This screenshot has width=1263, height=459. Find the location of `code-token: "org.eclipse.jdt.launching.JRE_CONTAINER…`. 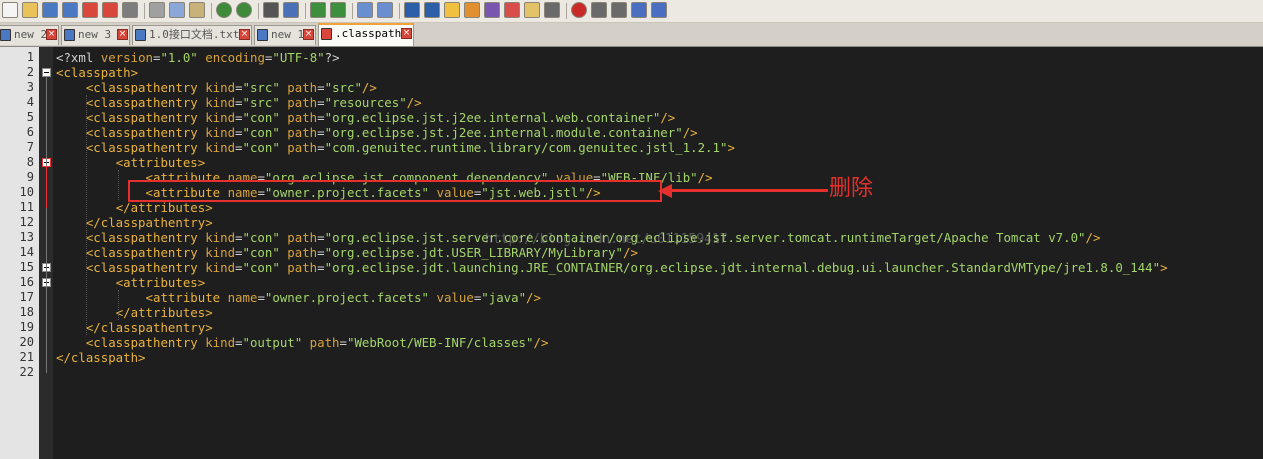

code-token: "org.eclipse.jdt.launching.JRE_CONTAINER… is located at coordinates (742, 267).